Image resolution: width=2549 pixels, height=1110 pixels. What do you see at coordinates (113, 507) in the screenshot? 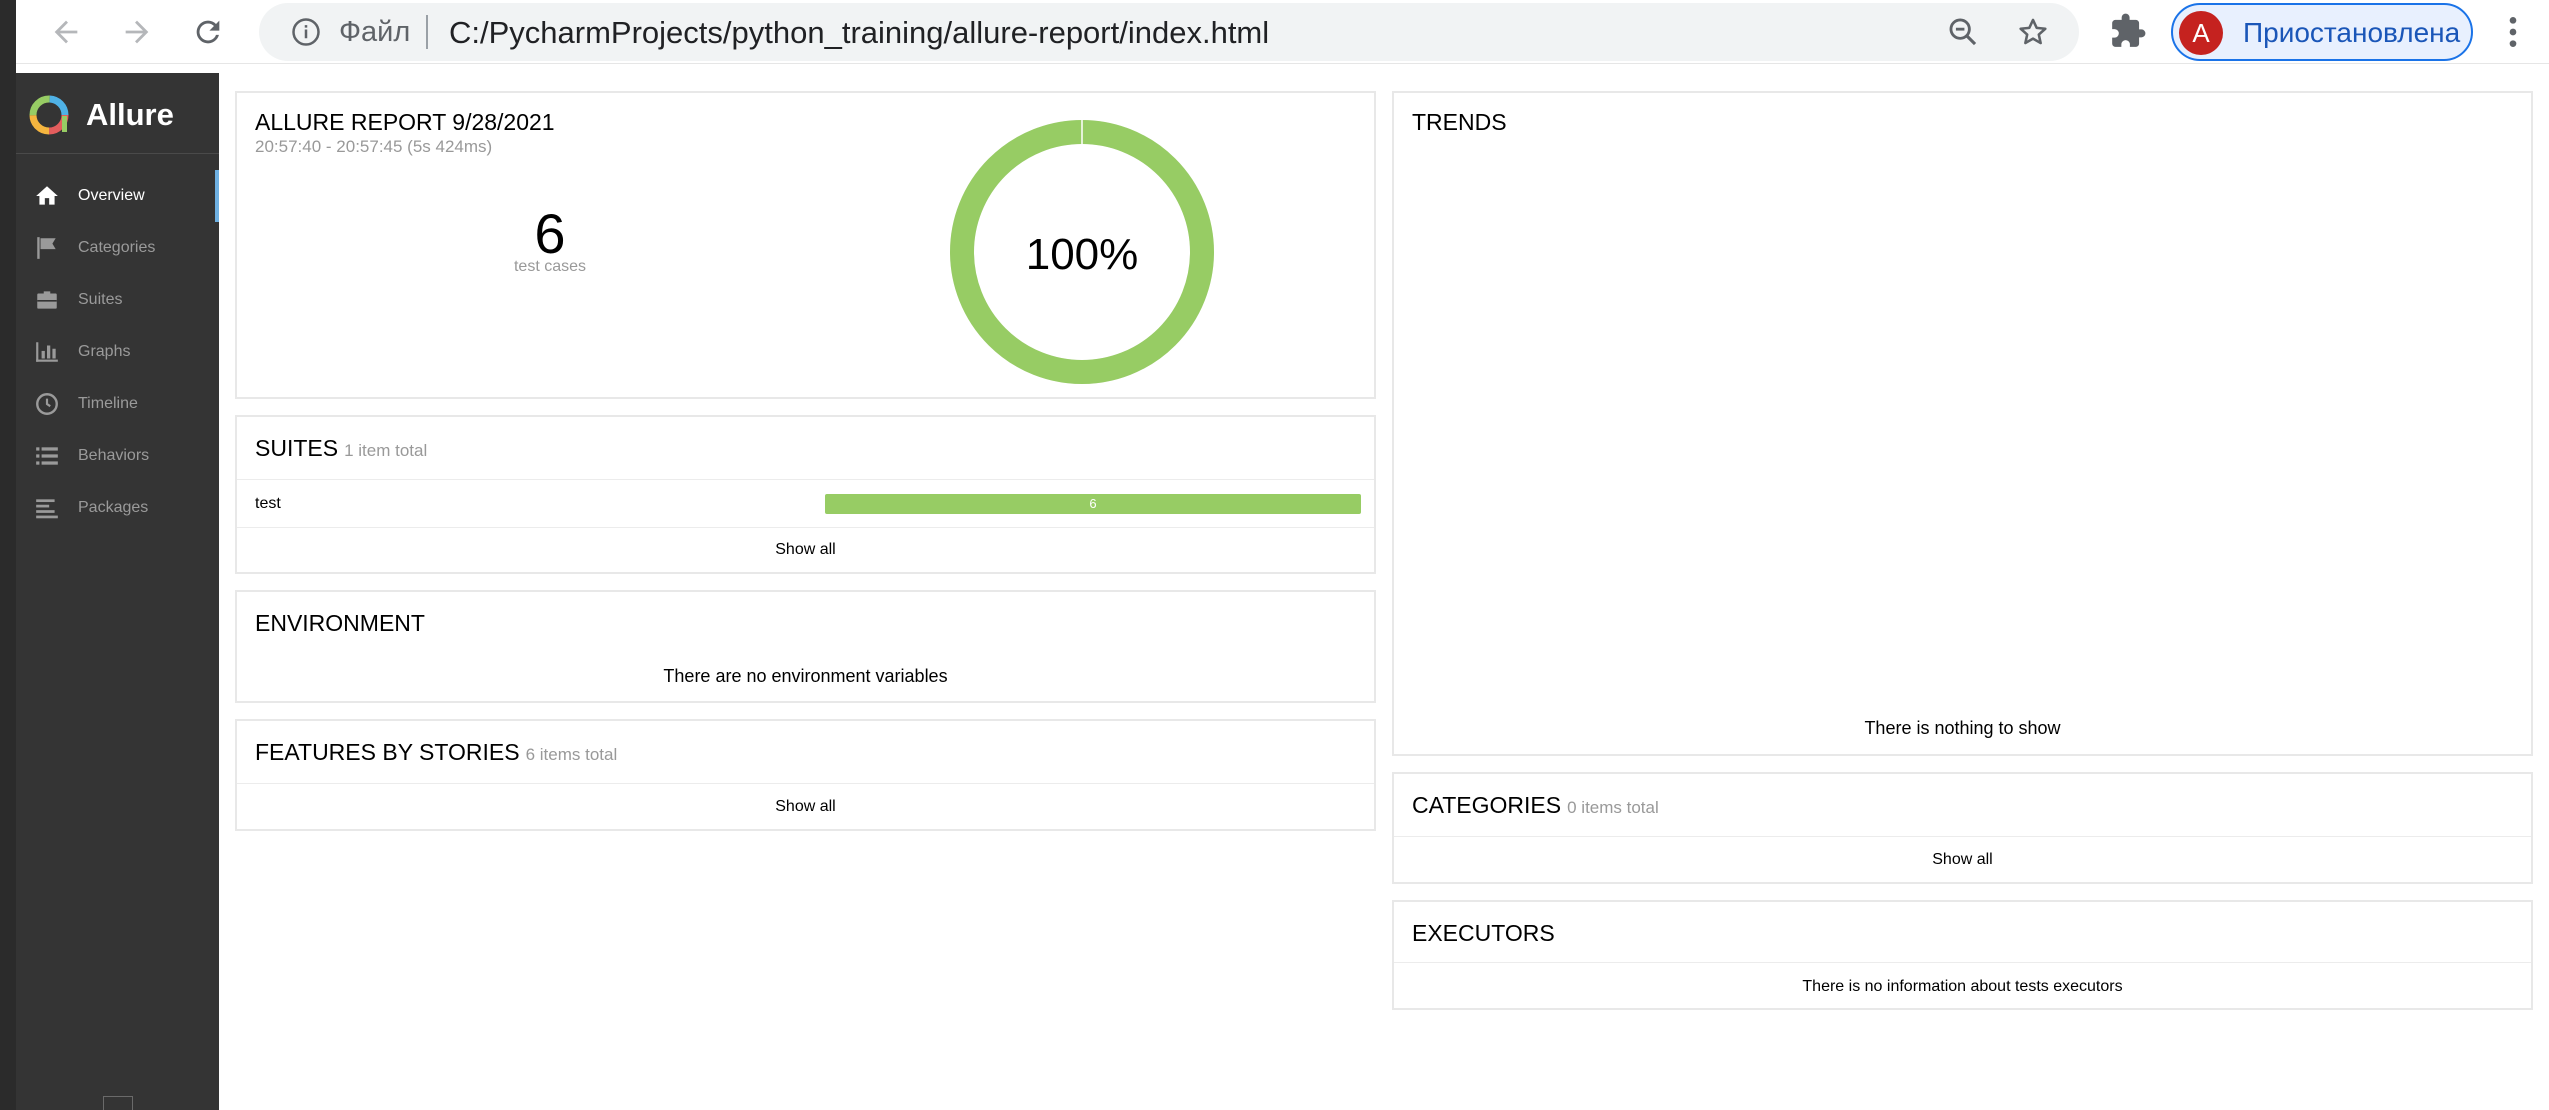
I see `sidebar-item-label: Packages` at bounding box center [113, 507].